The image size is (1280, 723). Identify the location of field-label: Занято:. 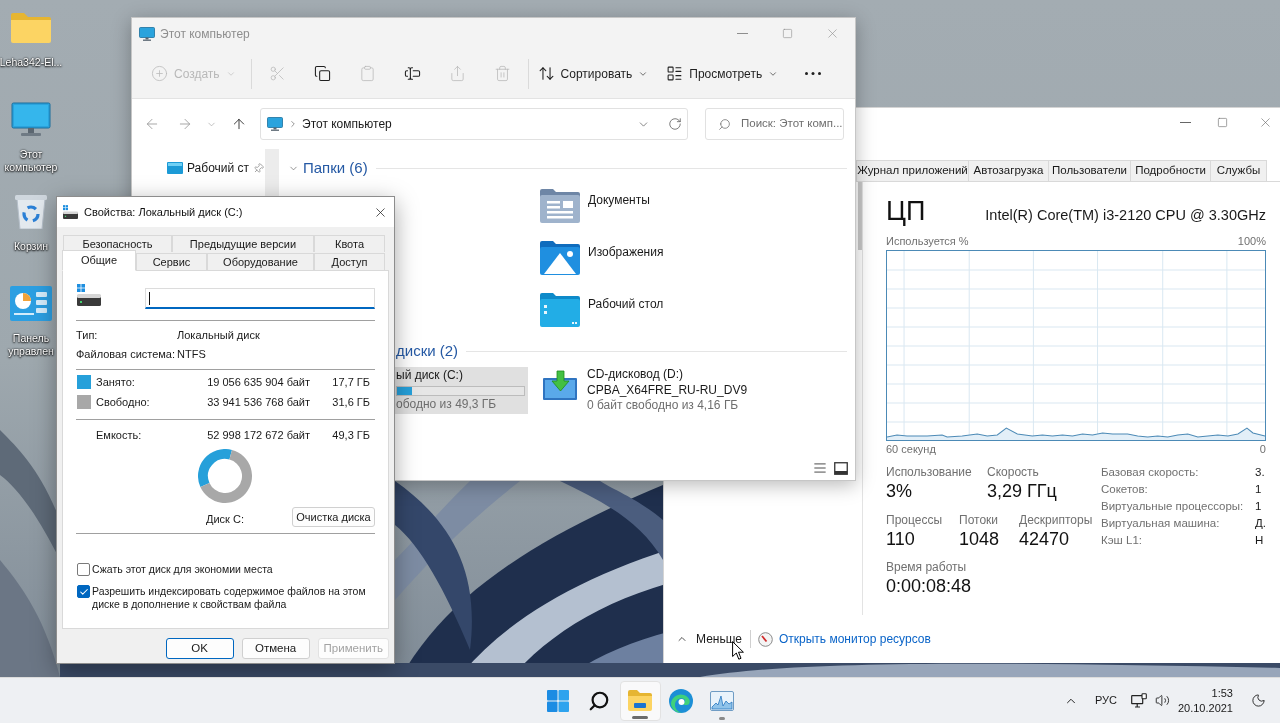
(116, 382).